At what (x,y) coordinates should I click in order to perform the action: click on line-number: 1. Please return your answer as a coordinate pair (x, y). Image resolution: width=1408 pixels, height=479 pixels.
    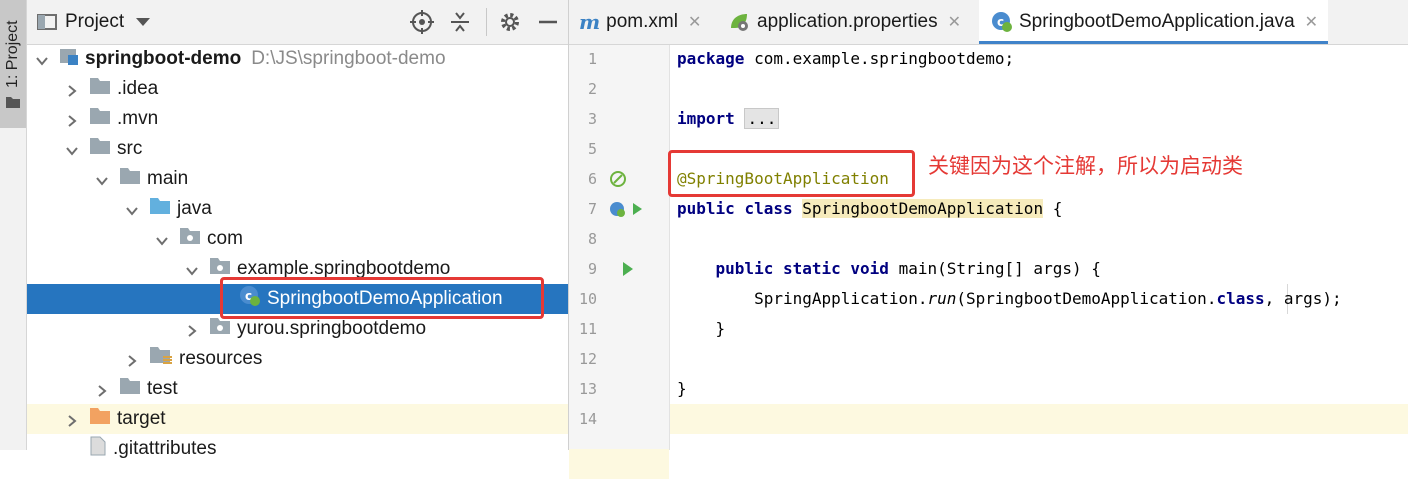
    Looking at the image, I should click on (592, 59).